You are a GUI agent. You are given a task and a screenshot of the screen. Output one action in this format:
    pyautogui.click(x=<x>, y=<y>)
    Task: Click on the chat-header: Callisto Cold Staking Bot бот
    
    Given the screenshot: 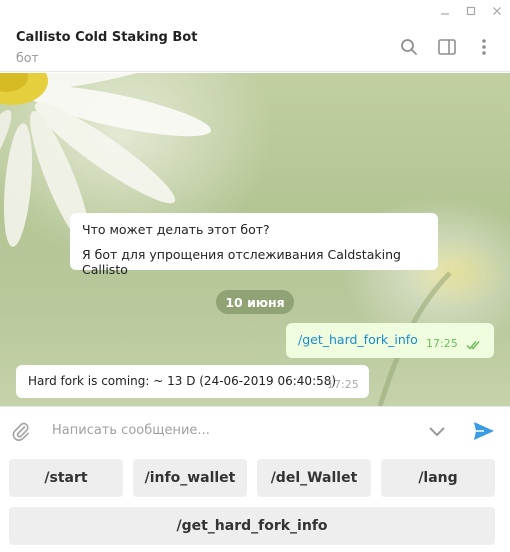 What is the action you would take?
    pyautogui.click(x=255, y=47)
    